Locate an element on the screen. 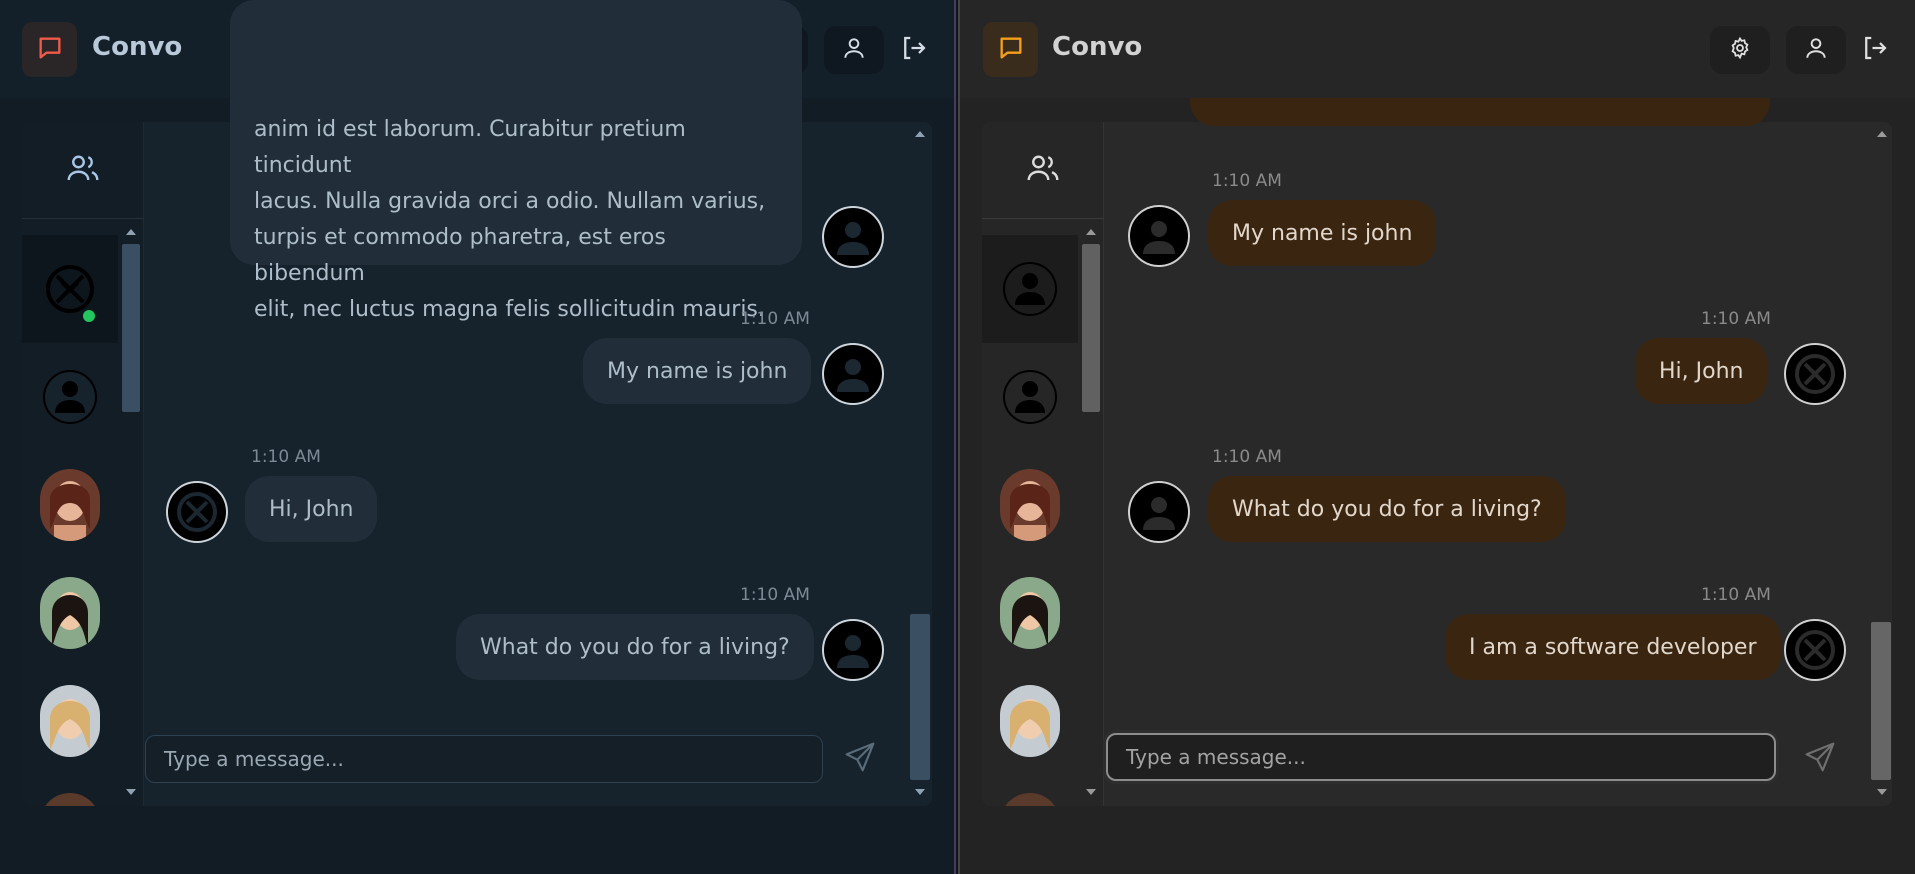  settings-button is located at coordinates (1740, 50).